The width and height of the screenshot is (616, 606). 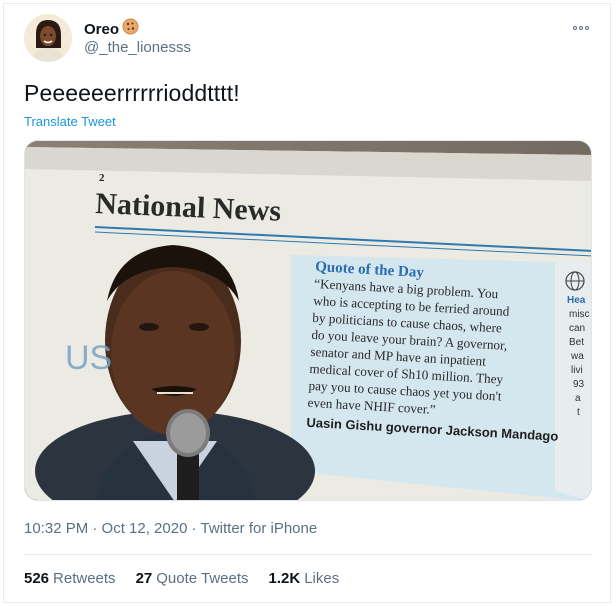 I want to click on quote-tweets-stat: 27 Quote Tweets, so click(x=192, y=578).